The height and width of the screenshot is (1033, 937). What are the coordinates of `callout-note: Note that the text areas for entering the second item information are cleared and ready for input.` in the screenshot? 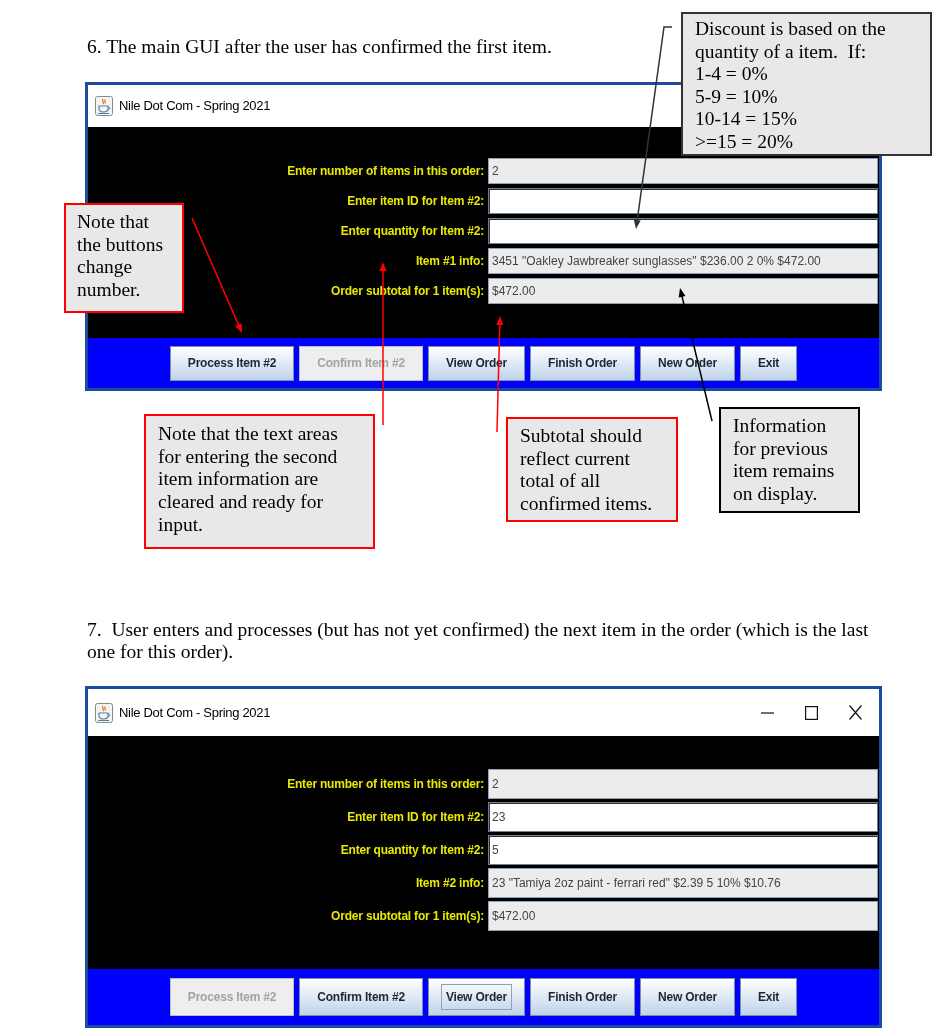 It's located at (259, 481).